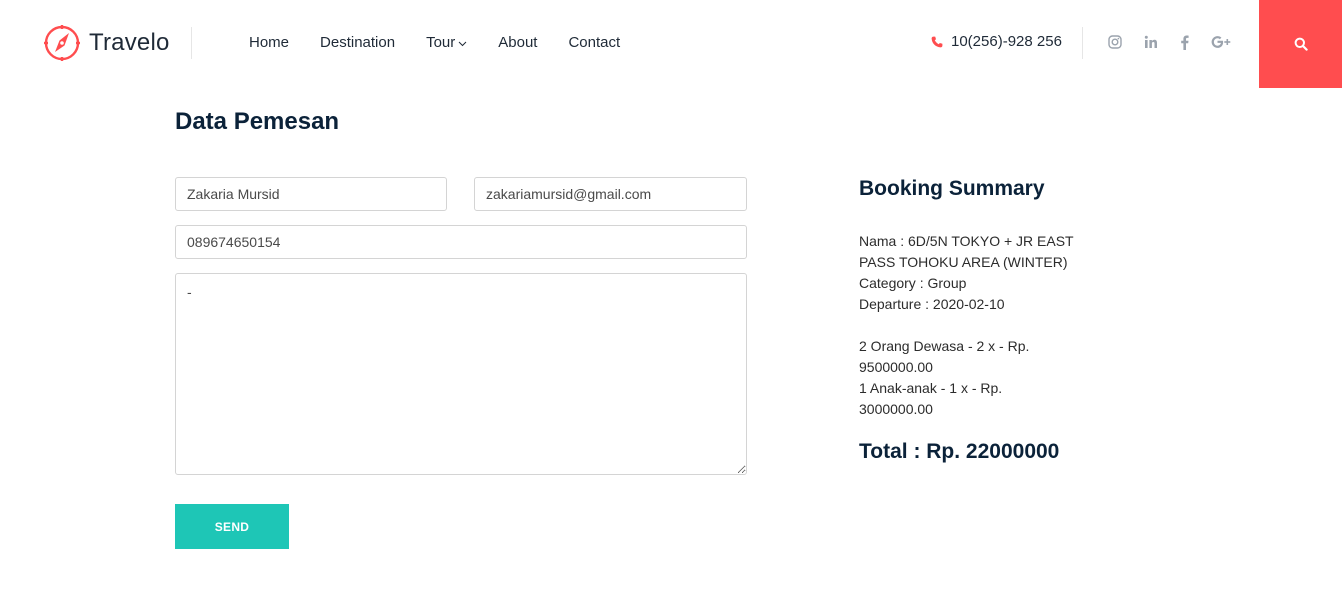 This screenshot has height=604, width=1342. I want to click on summary-nama-line1: Nama : 6D/5N TOKYO + JR EAST, so click(966, 241).